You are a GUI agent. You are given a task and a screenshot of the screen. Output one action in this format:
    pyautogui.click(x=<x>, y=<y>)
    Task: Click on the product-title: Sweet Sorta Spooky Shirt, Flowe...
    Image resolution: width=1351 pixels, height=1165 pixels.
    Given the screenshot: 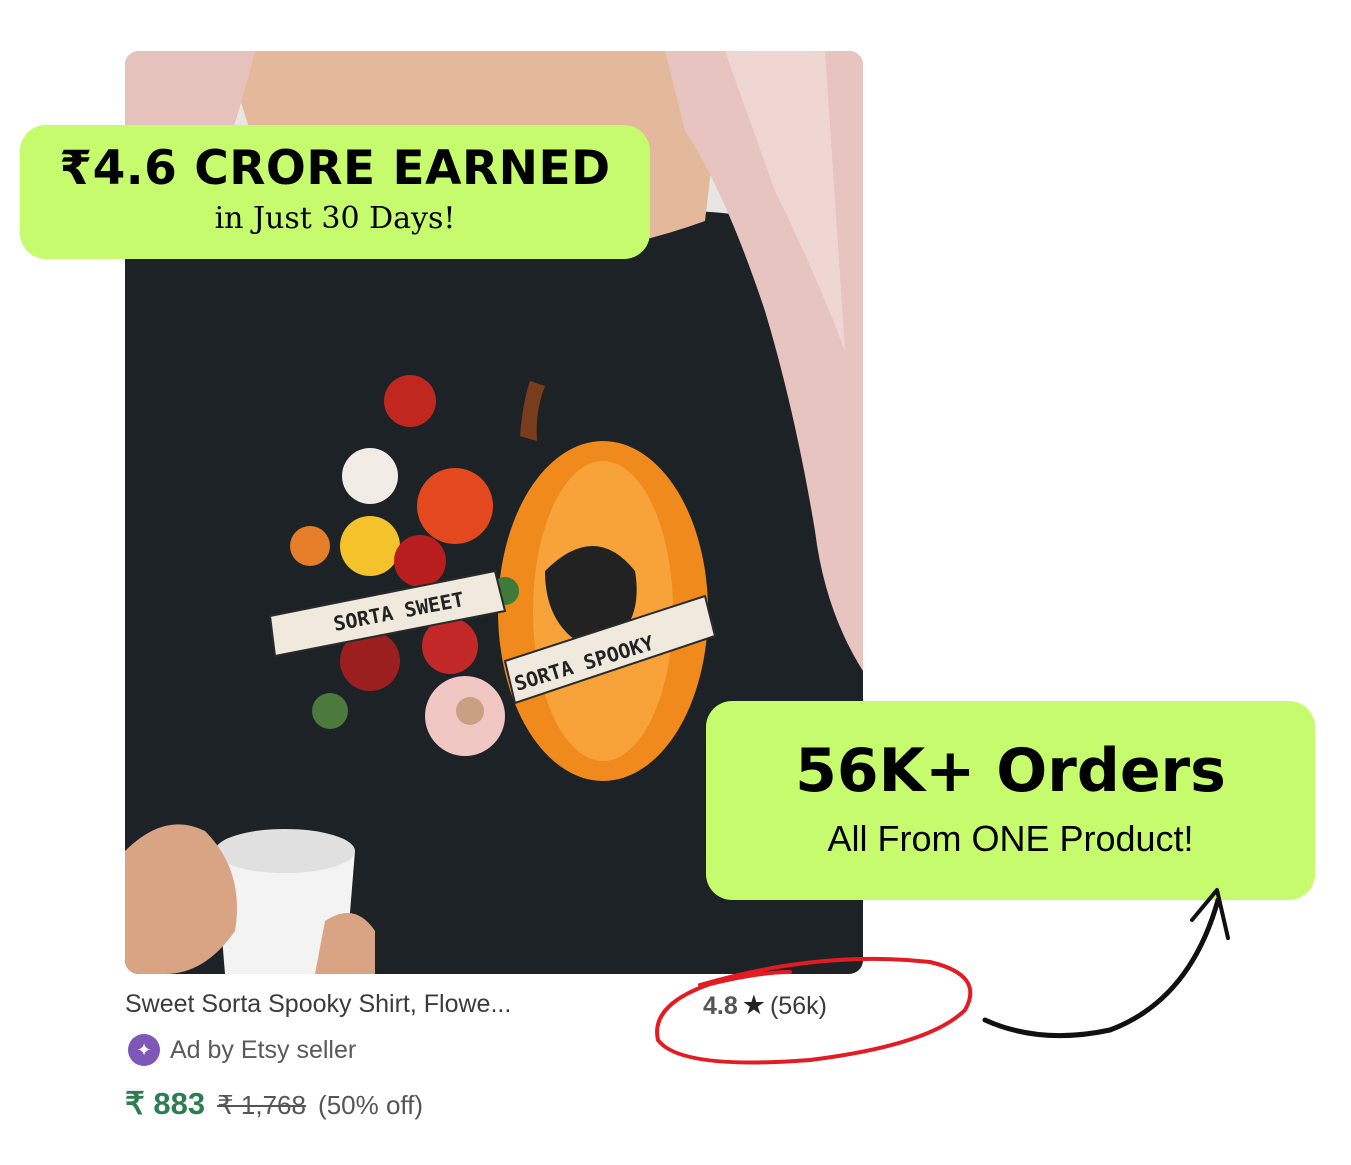 What is the action you would take?
    pyautogui.click(x=375, y=1004)
    